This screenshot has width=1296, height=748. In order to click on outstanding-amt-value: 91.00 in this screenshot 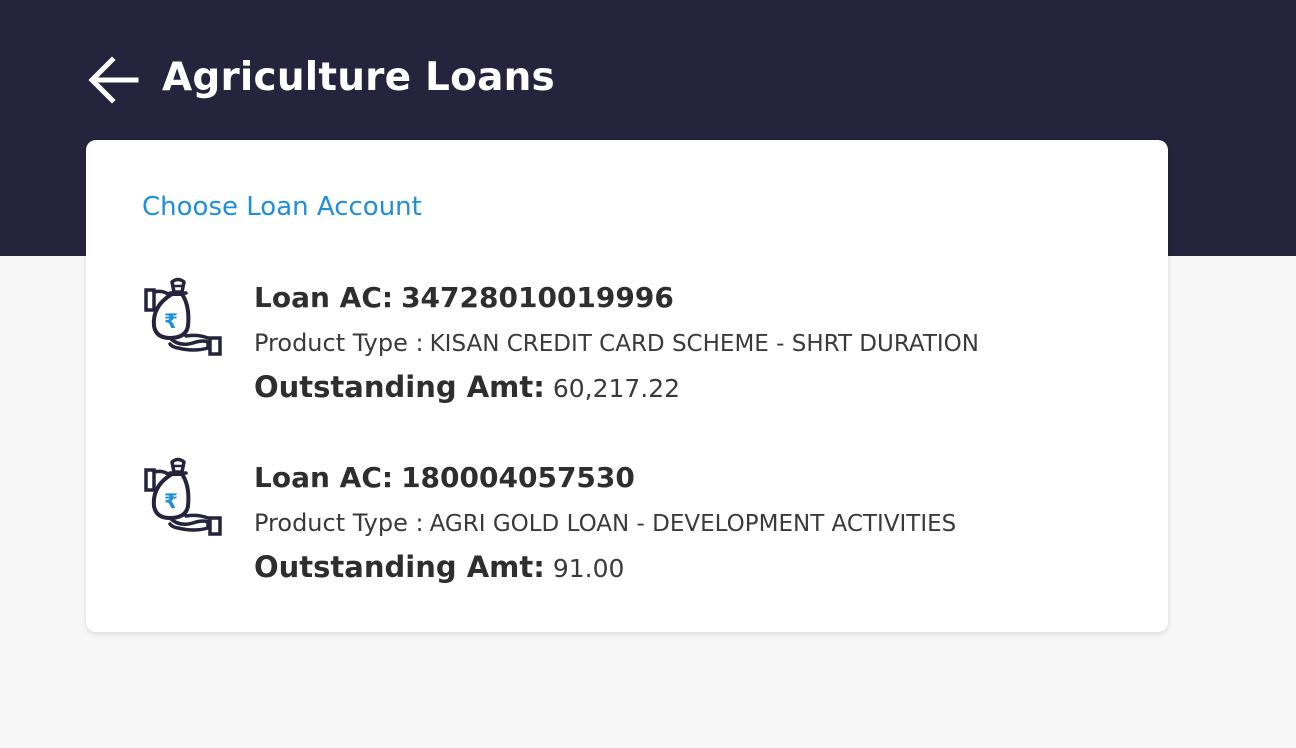, I will do `click(588, 568)`.